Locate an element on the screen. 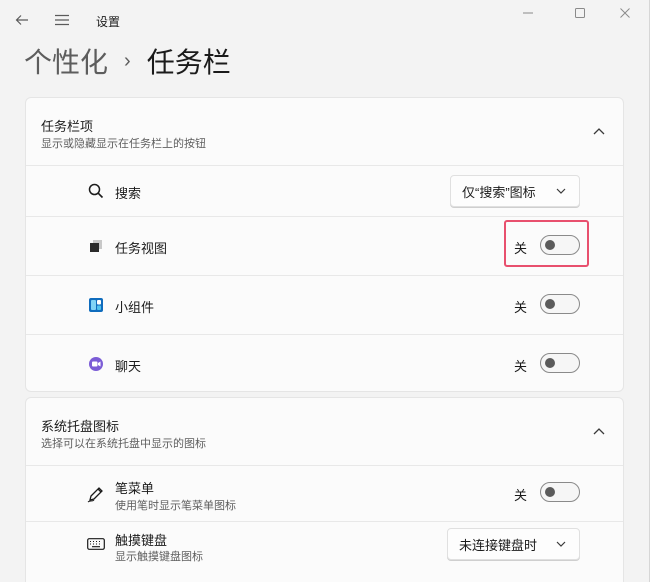  close-icon is located at coordinates (625, 13).